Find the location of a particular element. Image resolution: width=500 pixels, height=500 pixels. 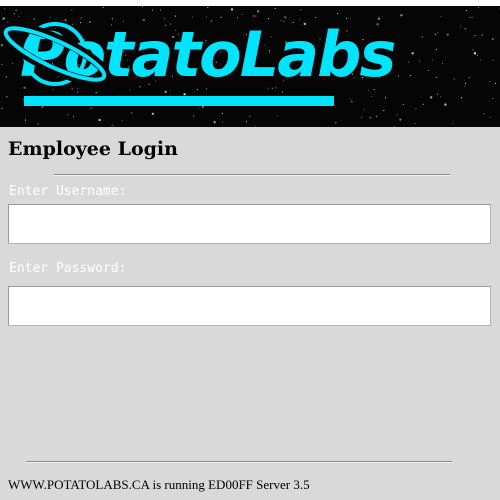

page-title: Employee Login is located at coordinates (93, 149).